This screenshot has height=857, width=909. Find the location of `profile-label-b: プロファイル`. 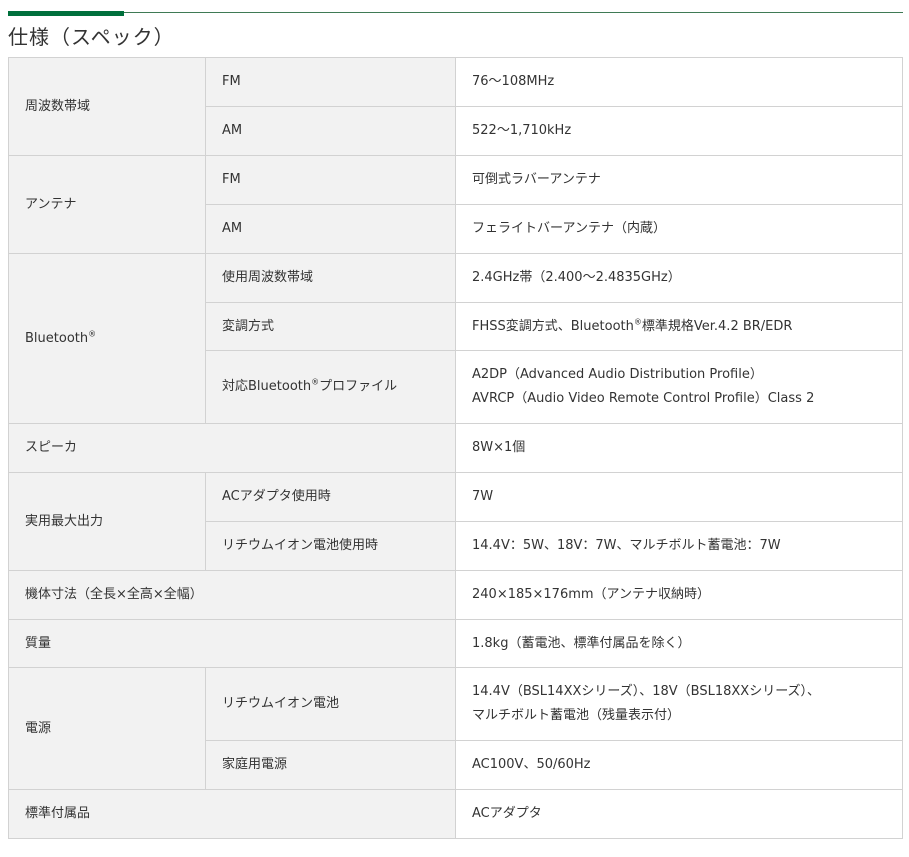

profile-label-b: プロファイル is located at coordinates (358, 386).